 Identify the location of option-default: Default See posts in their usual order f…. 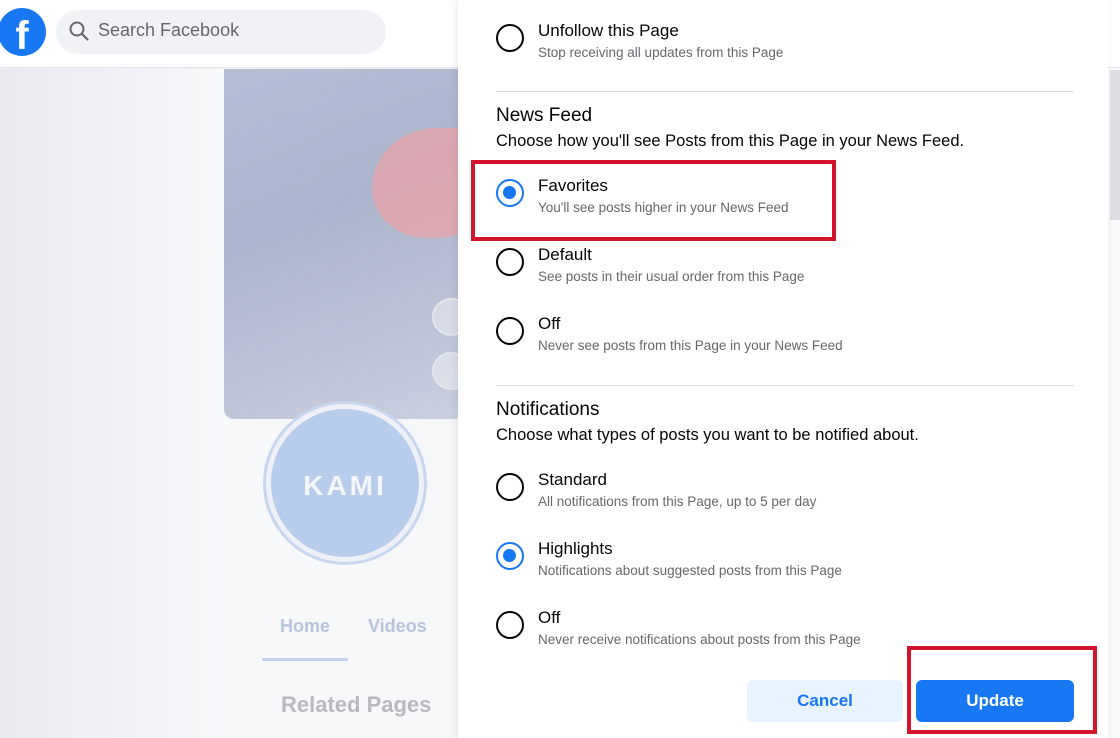
(696, 273).